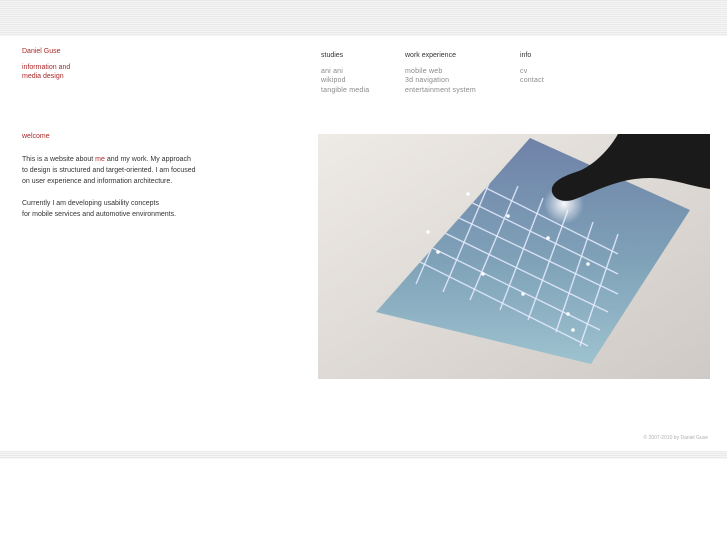 The height and width of the screenshot is (545, 727). What do you see at coordinates (332, 55) in the screenshot?
I see `nav-studies-heading: studies` at bounding box center [332, 55].